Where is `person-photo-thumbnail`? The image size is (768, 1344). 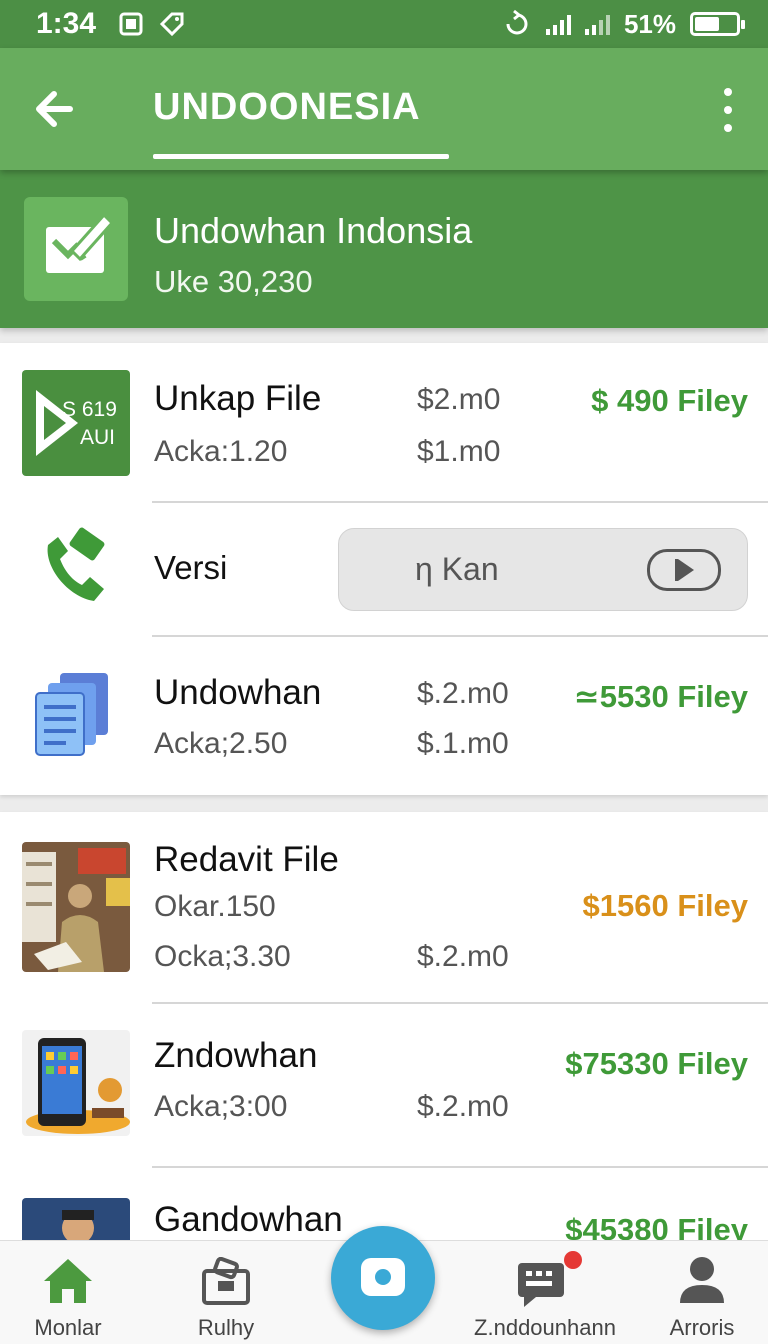
person-photo-thumbnail is located at coordinates (76, 1221).